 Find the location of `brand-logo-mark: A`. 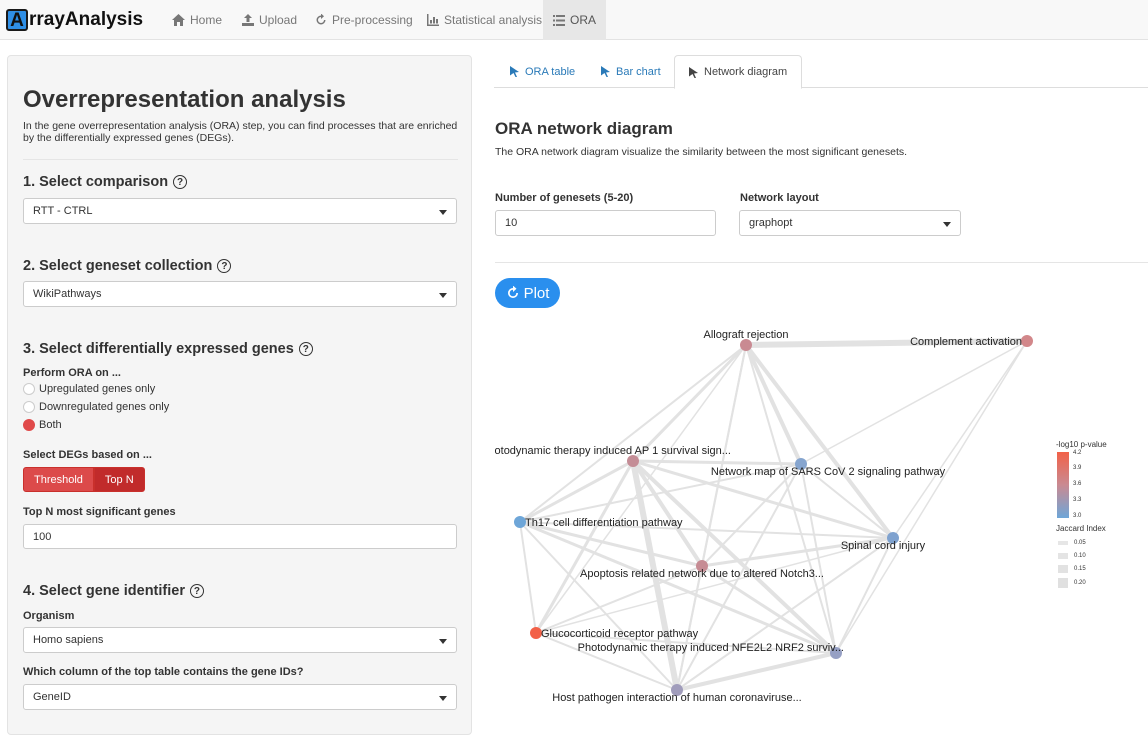

brand-logo-mark: A is located at coordinates (17, 20).